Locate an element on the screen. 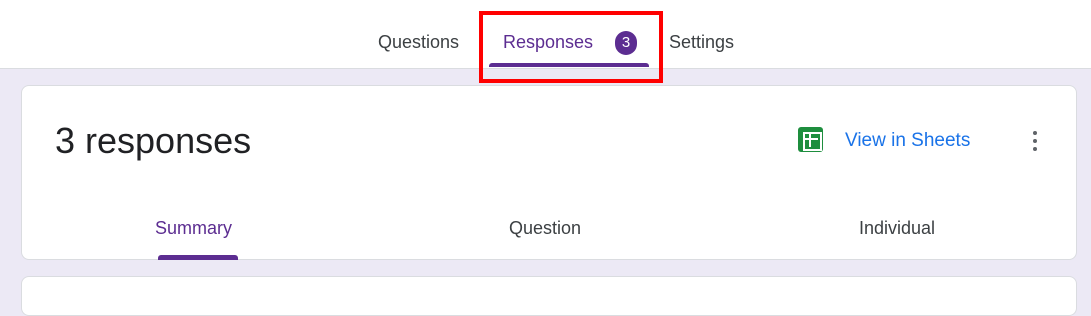 Image resolution: width=1091 pixels, height=316 pixels. subtab-individual: Individual is located at coordinates (897, 228).